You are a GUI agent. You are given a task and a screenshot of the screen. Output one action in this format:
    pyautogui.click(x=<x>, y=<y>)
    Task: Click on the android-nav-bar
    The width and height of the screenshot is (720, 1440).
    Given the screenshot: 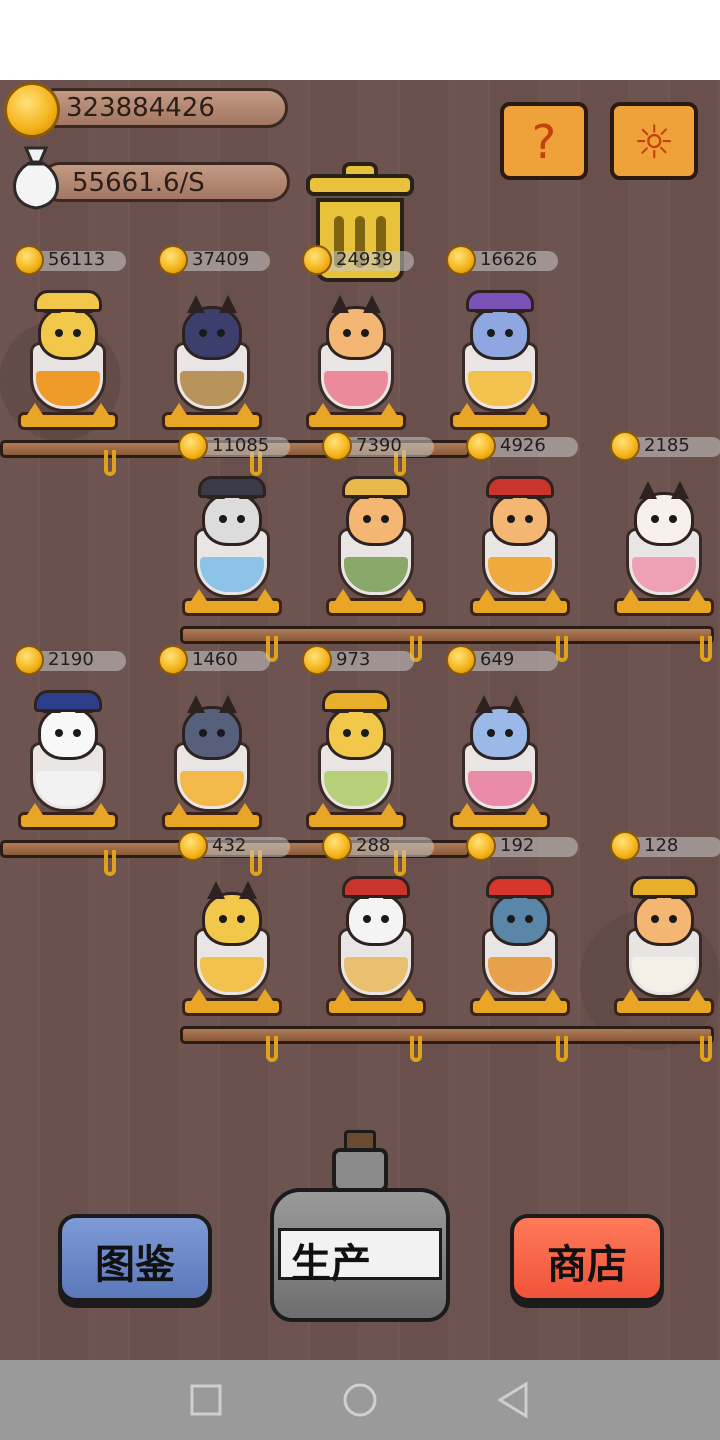 What is the action you would take?
    pyautogui.click(x=360, y=1400)
    